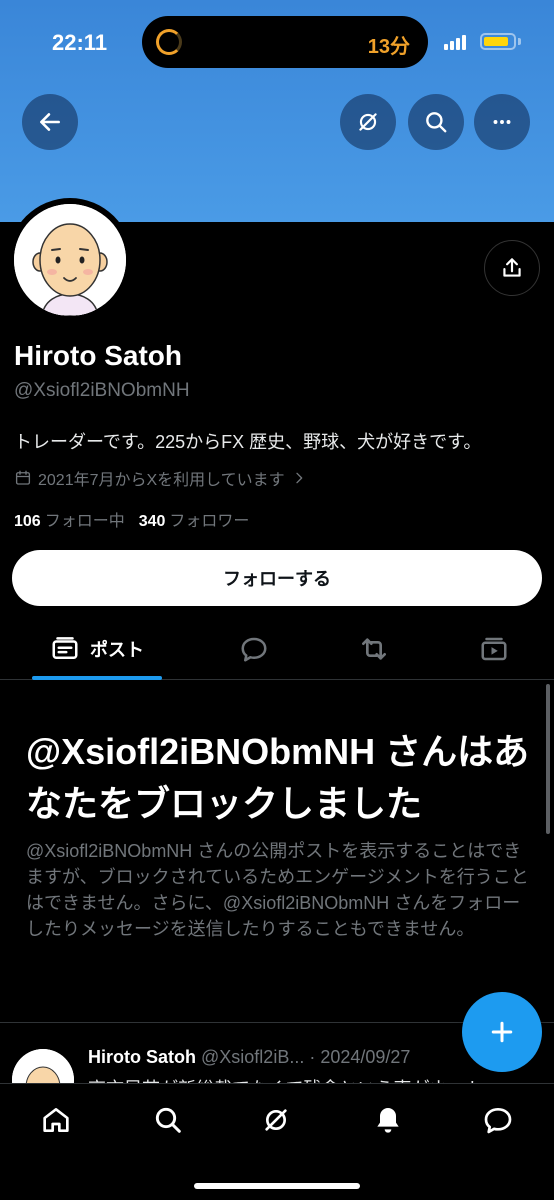  What do you see at coordinates (306, 1057) in the screenshot?
I see `post-handle-date: @Xsiofl2iB... · 2024/09/27` at bounding box center [306, 1057].